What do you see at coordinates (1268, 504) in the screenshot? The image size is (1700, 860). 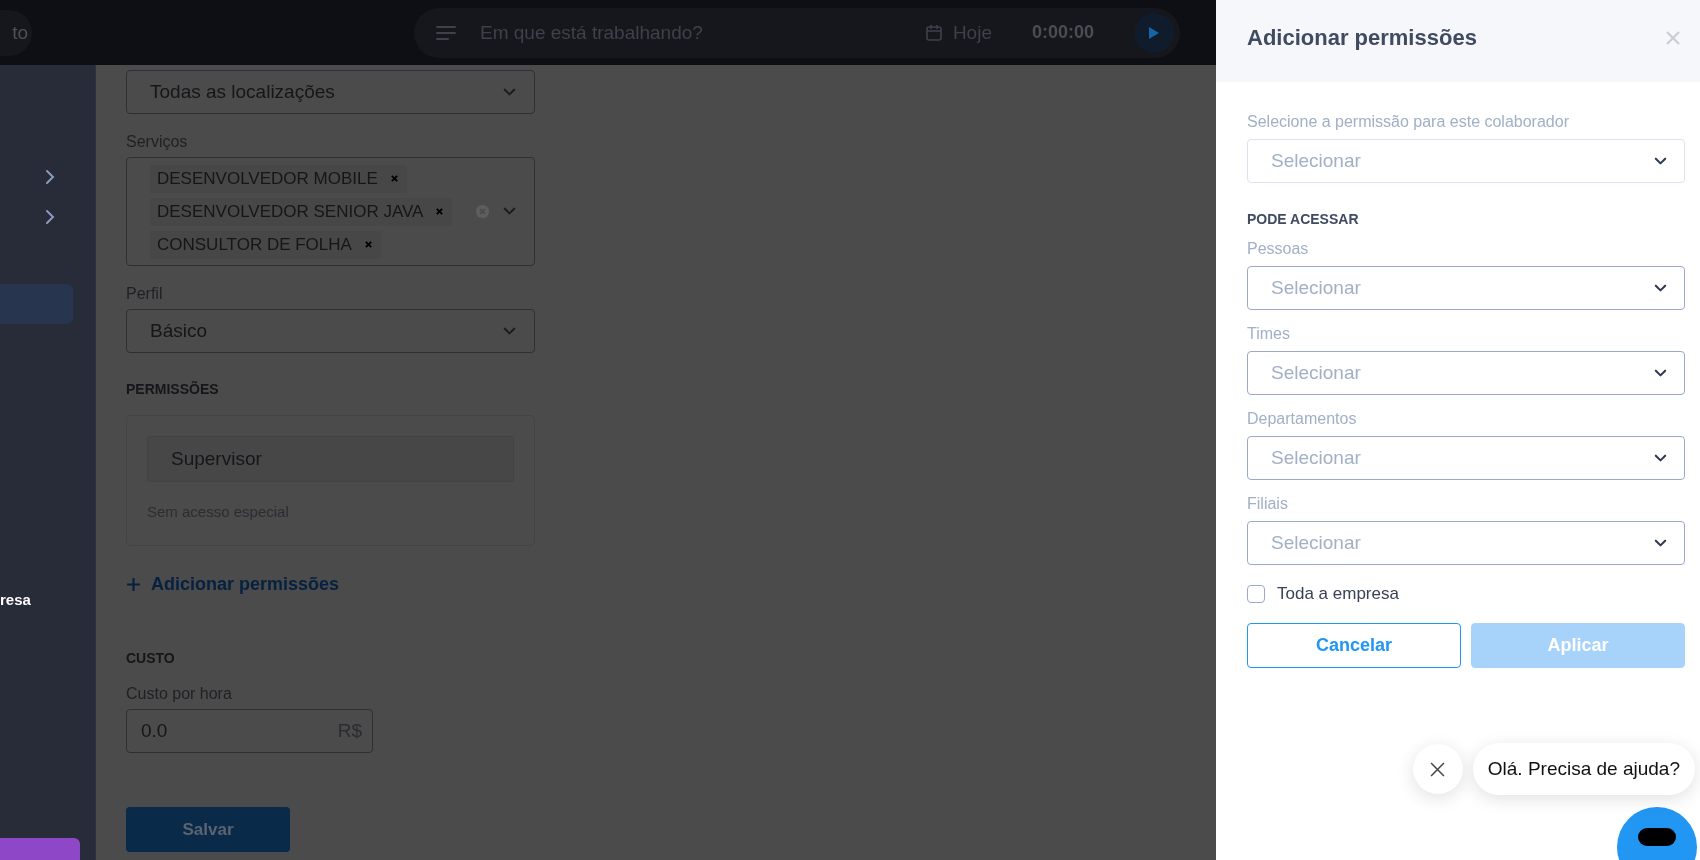 I see `field-label: Filiais` at bounding box center [1268, 504].